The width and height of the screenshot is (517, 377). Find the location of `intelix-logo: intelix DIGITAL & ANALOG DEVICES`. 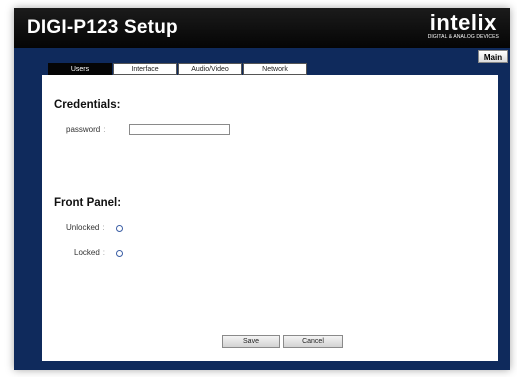

intelix-logo: intelix DIGITAL & ANALOG DEVICES is located at coordinates (463, 25).